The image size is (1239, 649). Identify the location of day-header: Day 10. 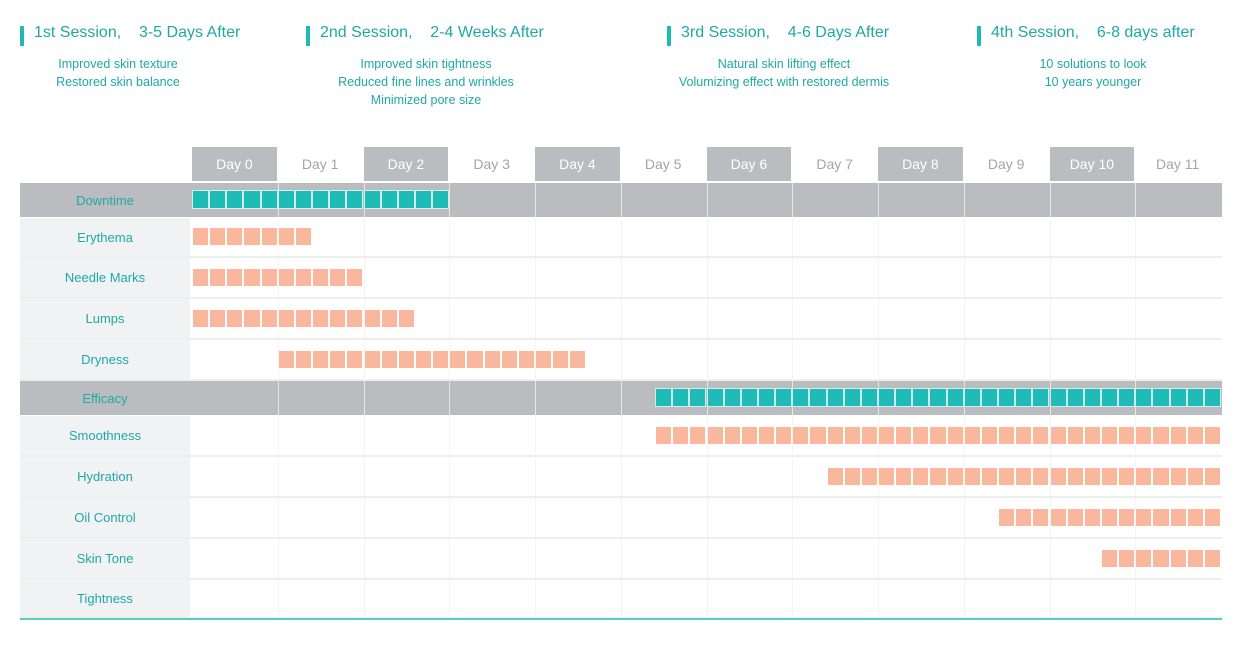
(1092, 164).